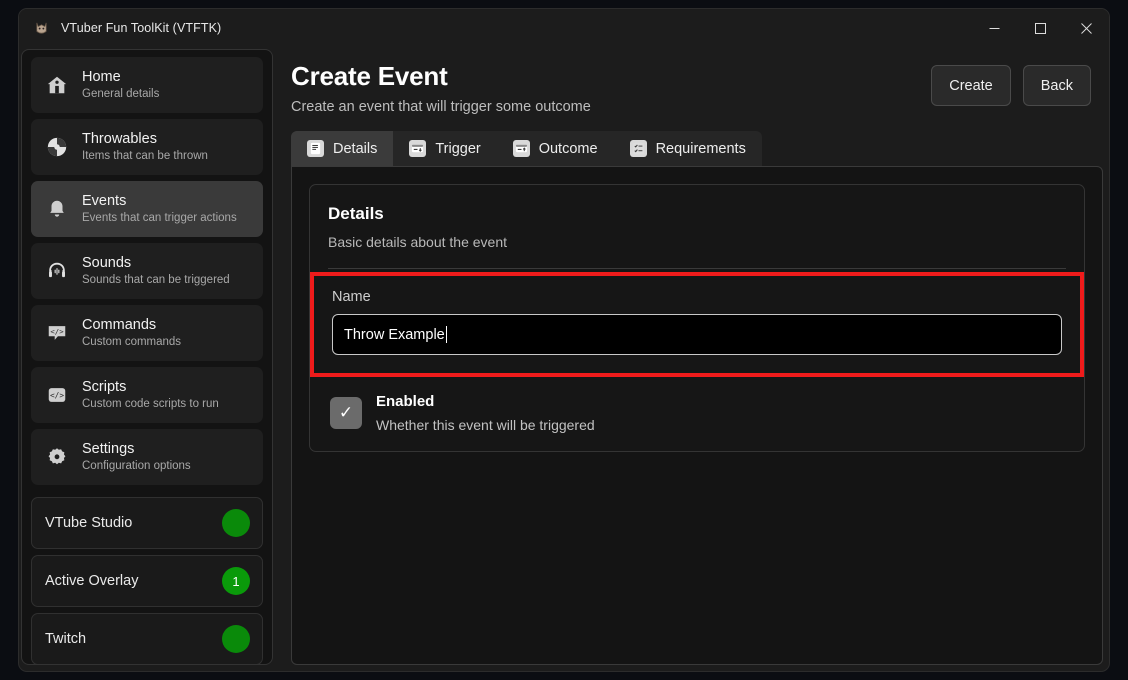 The width and height of the screenshot is (1128, 680). What do you see at coordinates (57, 457) in the screenshot?
I see `gear-icon` at bounding box center [57, 457].